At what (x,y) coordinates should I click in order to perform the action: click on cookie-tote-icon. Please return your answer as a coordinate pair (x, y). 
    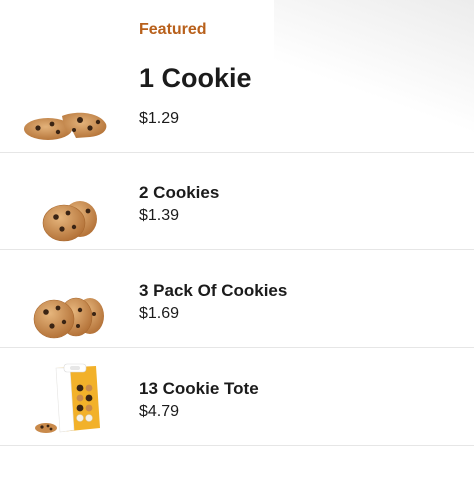
    Looking at the image, I should click on (69, 399).